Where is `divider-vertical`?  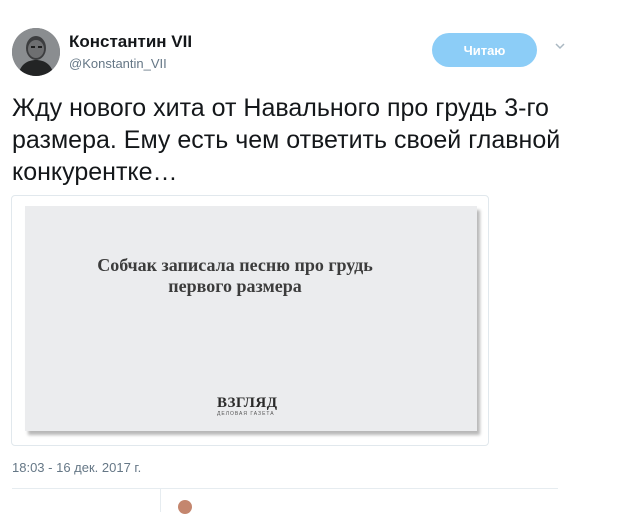 divider-vertical is located at coordinates (160, 500).